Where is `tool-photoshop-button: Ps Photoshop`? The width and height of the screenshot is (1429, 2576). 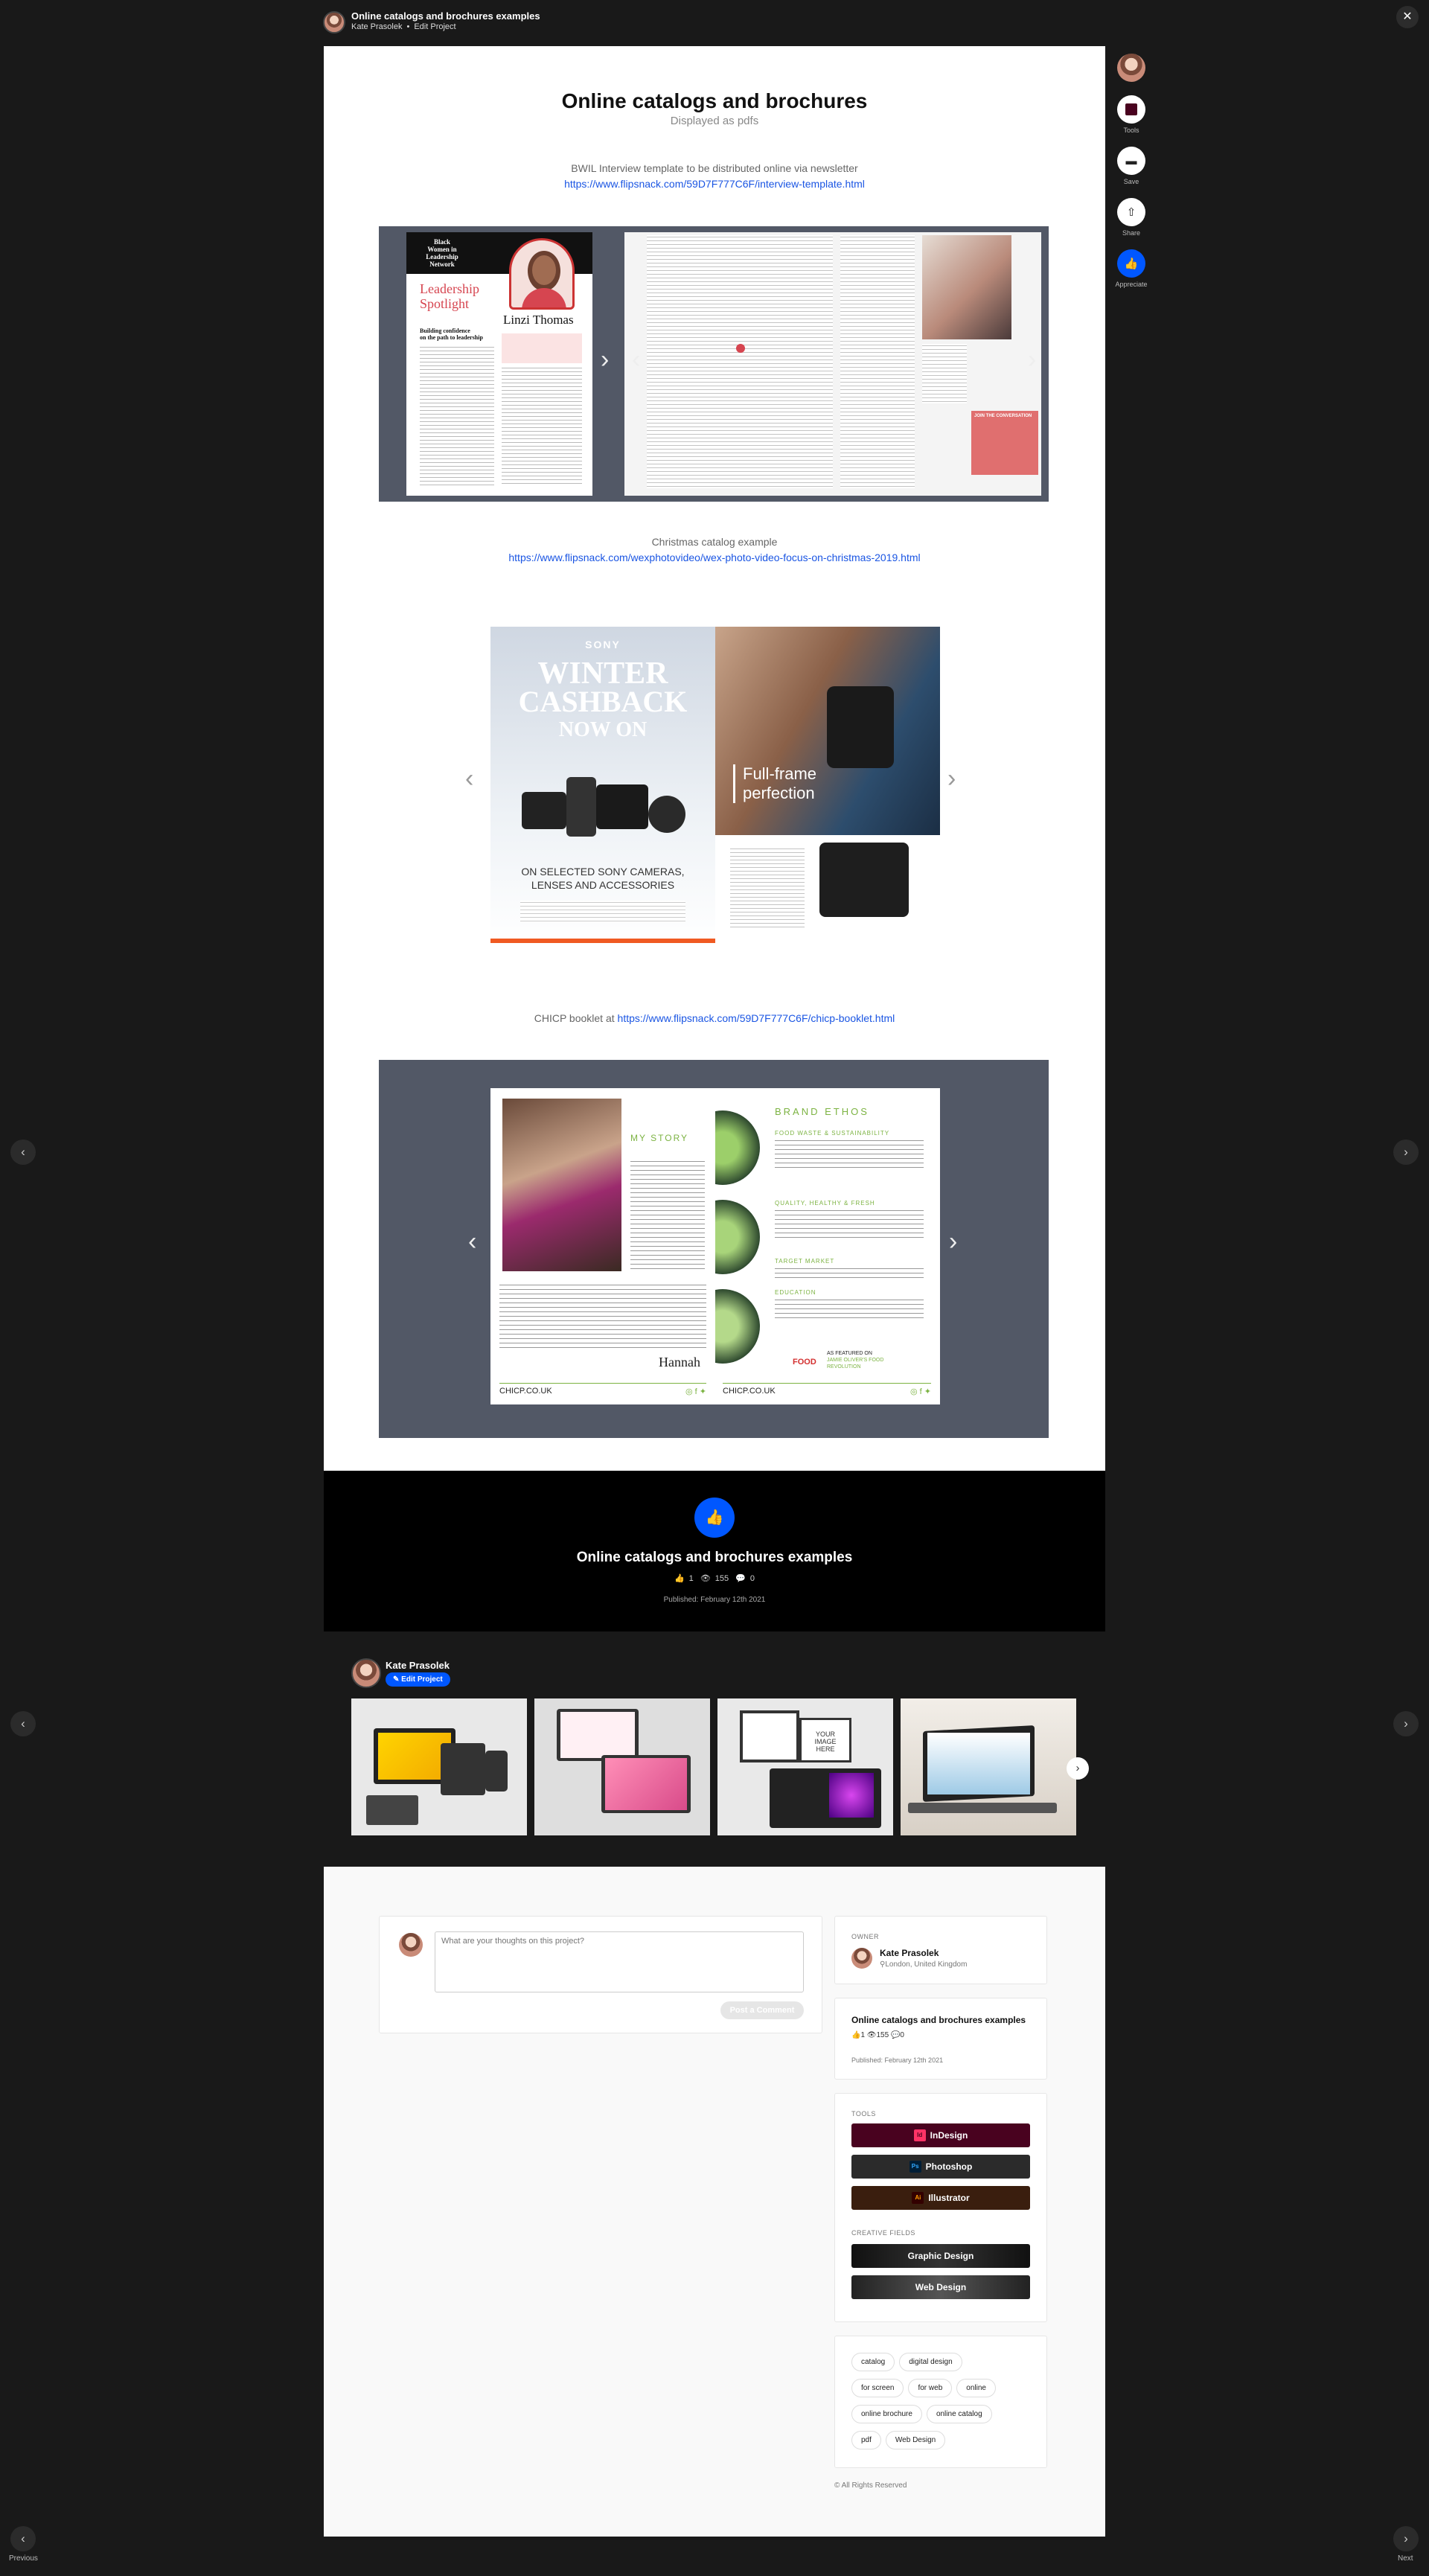 tool-photoshop-button: Ps Photoshop is located at coordinates (940, 2167).